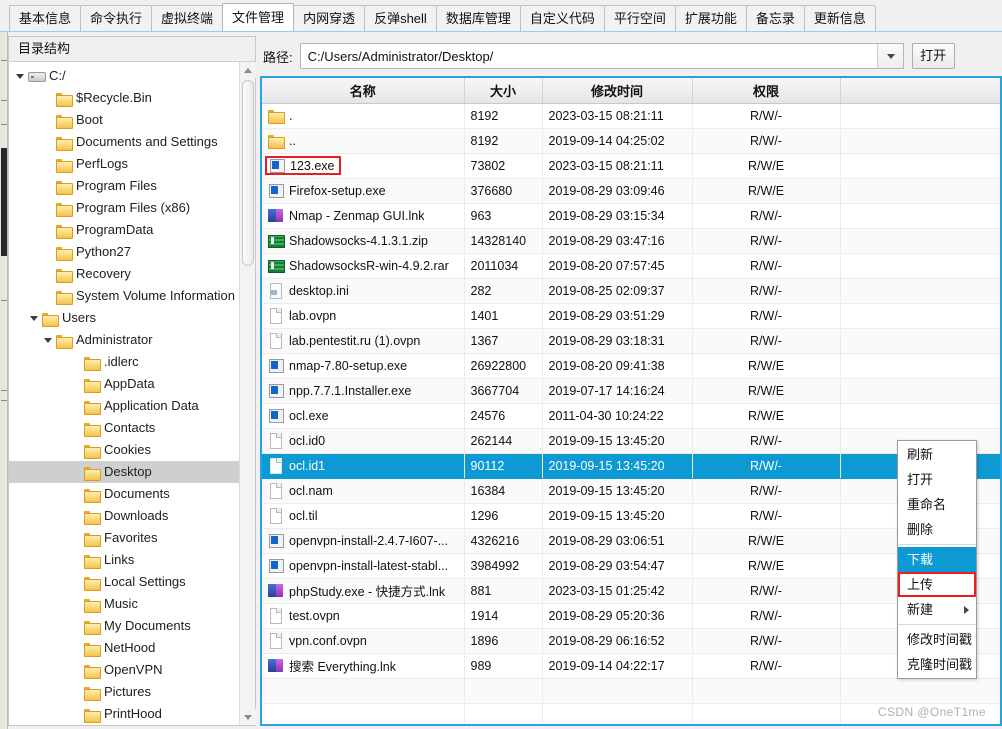 This screenshot has height=729, width=1002. What do you see at coordinates (132, 450) in the screenshot?
I see `tree-node: Cookies` at bounding box center [132, 450].